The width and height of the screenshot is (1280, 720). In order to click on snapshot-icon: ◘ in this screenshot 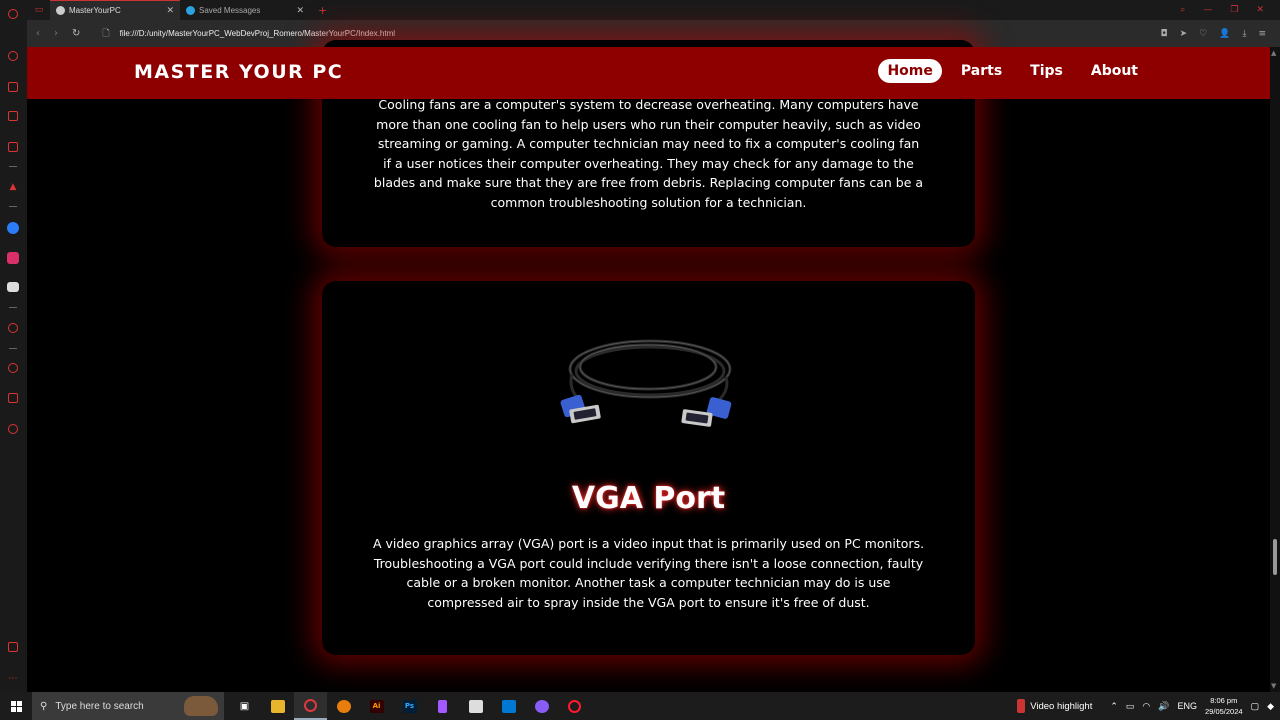, I will do `click(1164, 34)`.